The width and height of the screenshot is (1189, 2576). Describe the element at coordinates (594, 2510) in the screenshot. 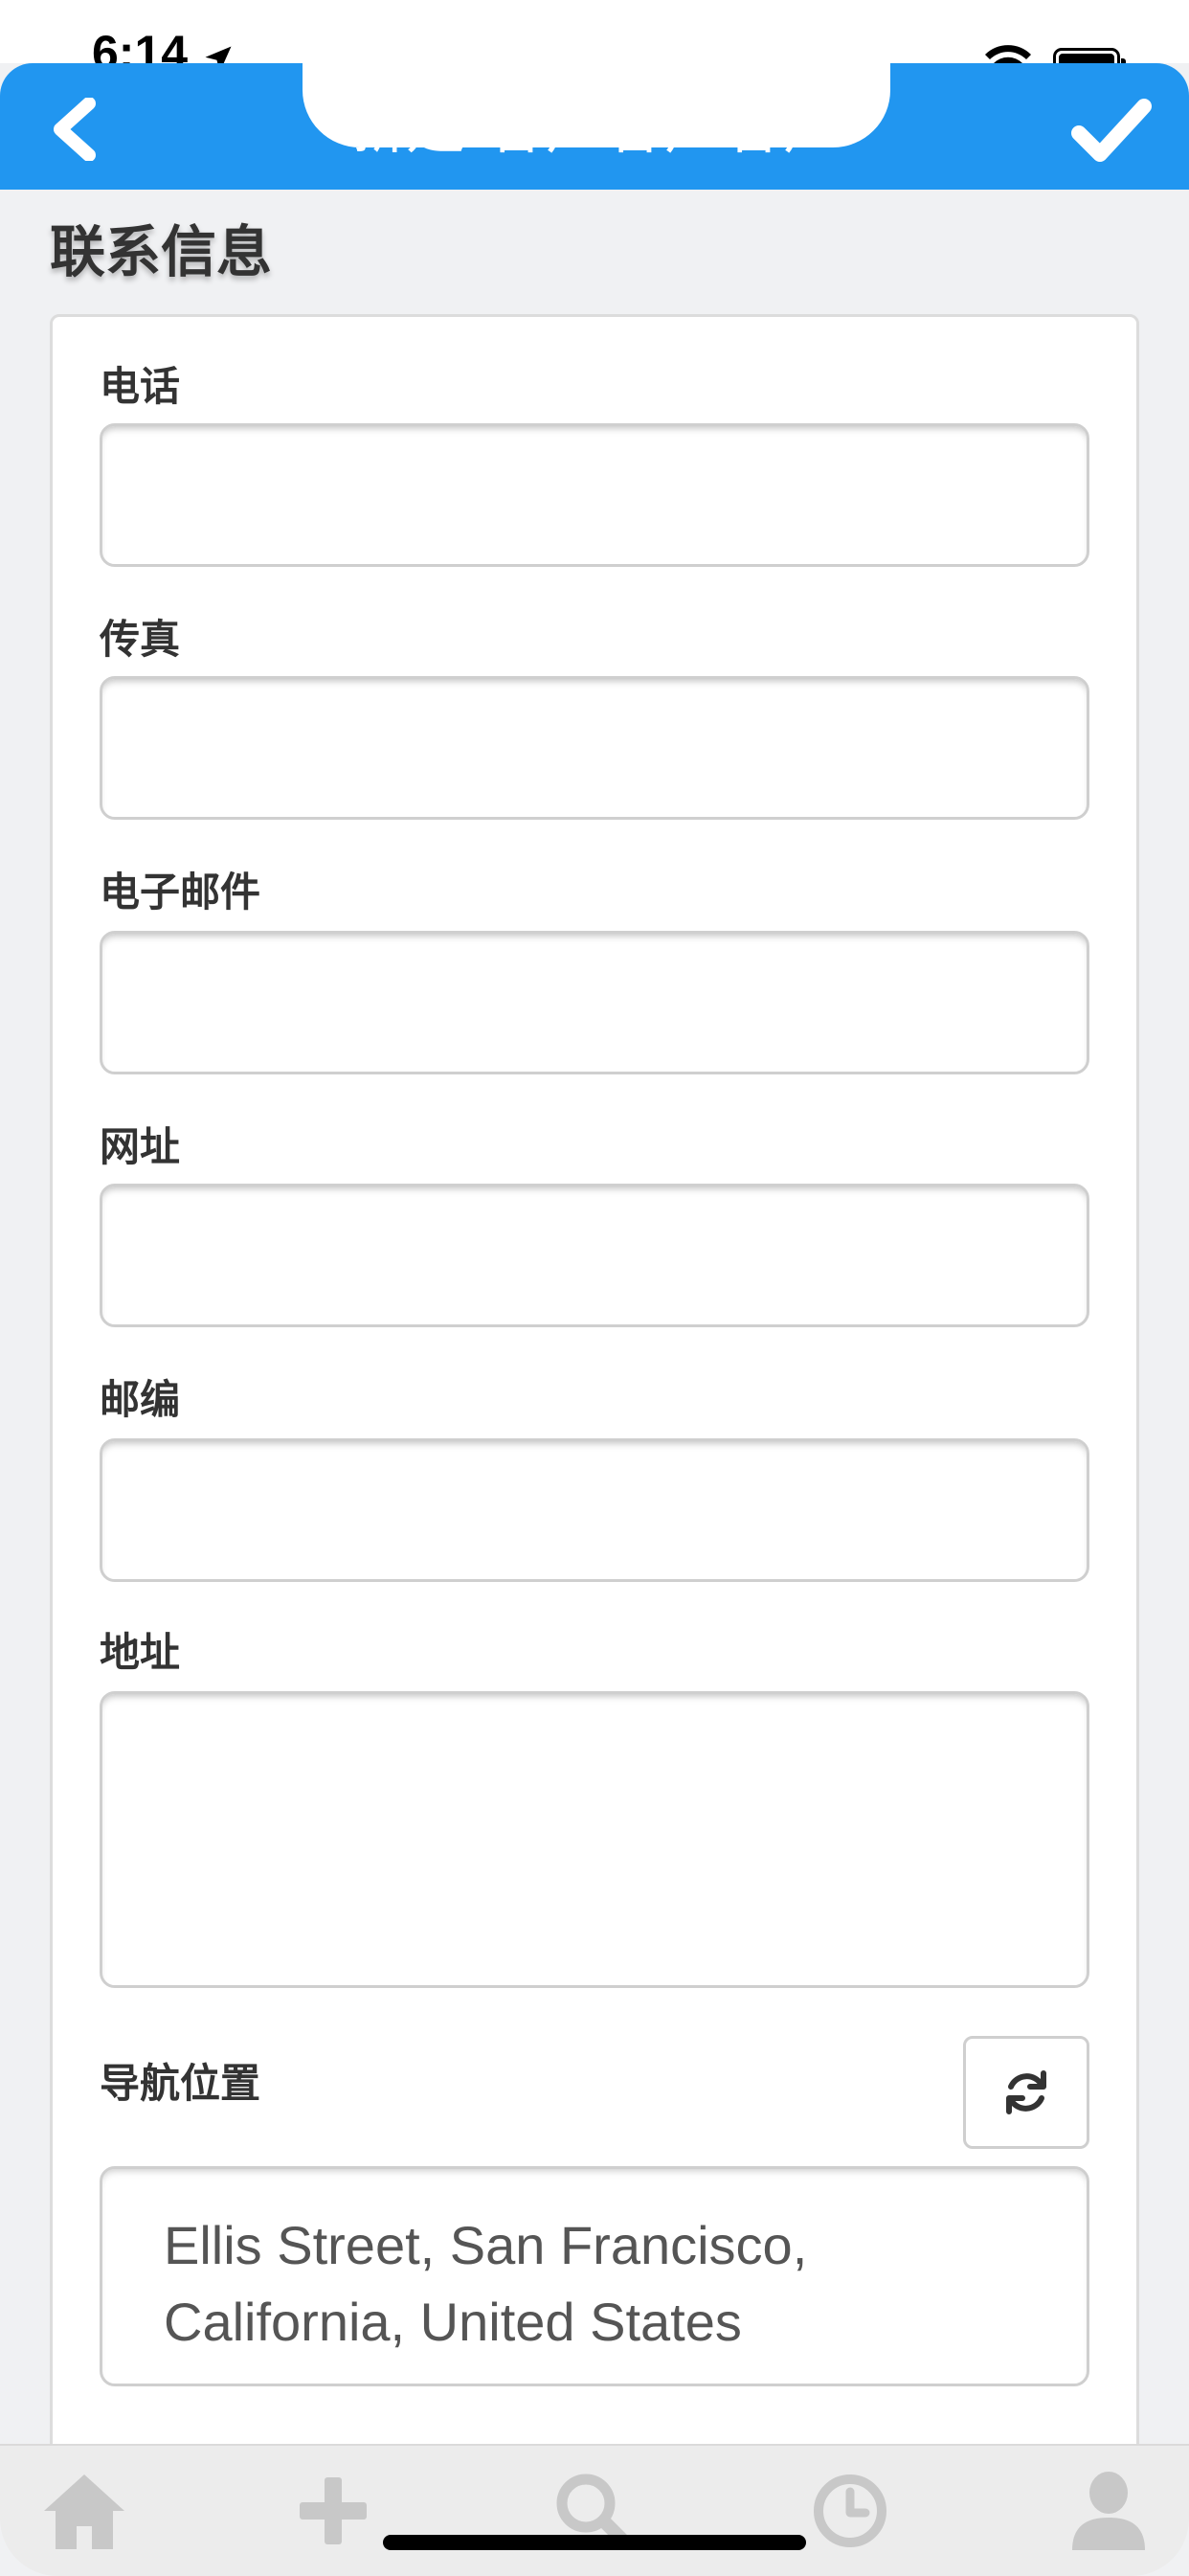

I see `tab-bar` at that location.